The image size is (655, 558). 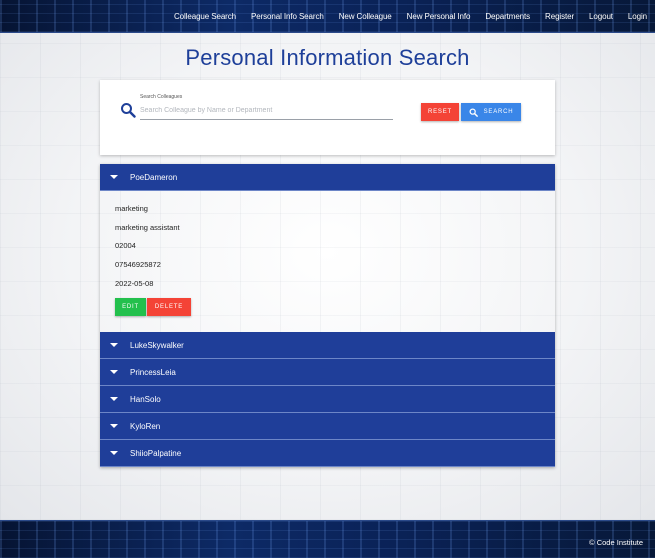 I want to click on colleague-header-luke-skywalker: LukeSkywalker, so click(x=327, y=345).